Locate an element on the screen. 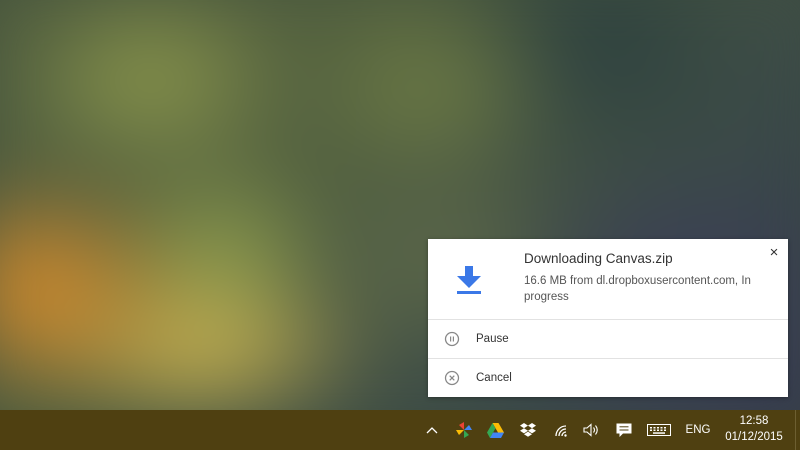 The image size is (800, 450). clock-time: 12:58 is located at coordinates (754, 421).